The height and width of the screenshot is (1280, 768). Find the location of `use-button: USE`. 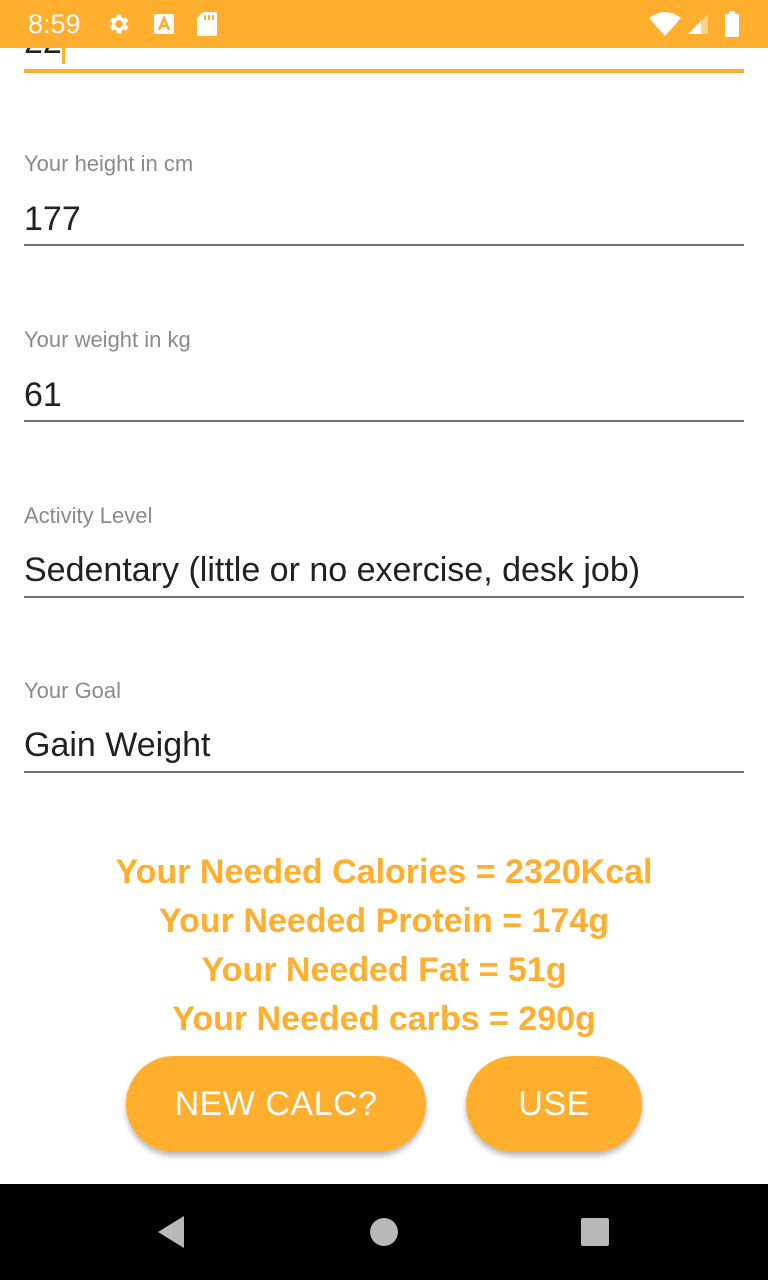

use-button: USE is located at coordinates (554, 1104).